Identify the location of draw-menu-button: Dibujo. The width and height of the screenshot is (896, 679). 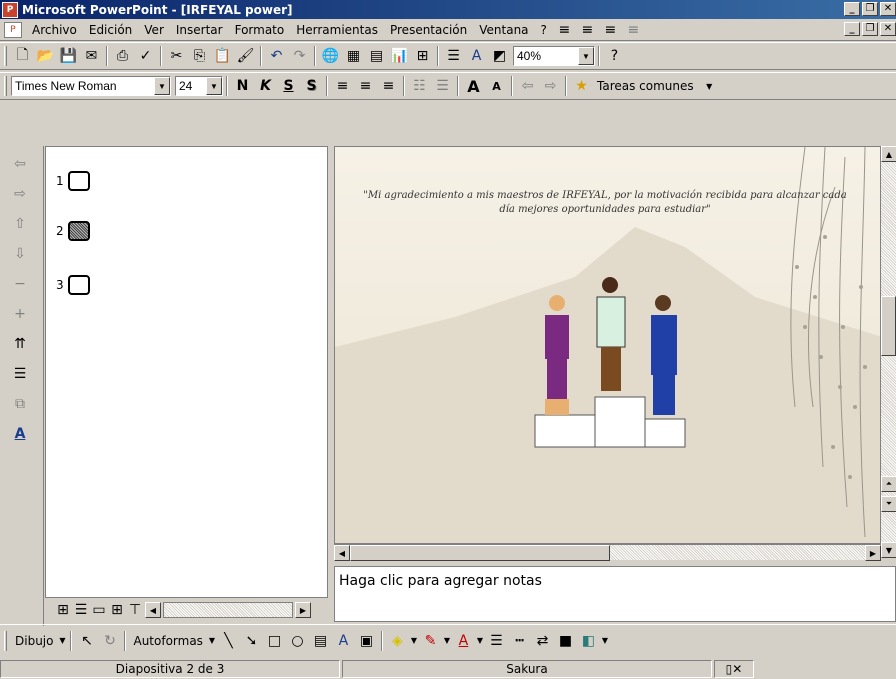
(34, 641).